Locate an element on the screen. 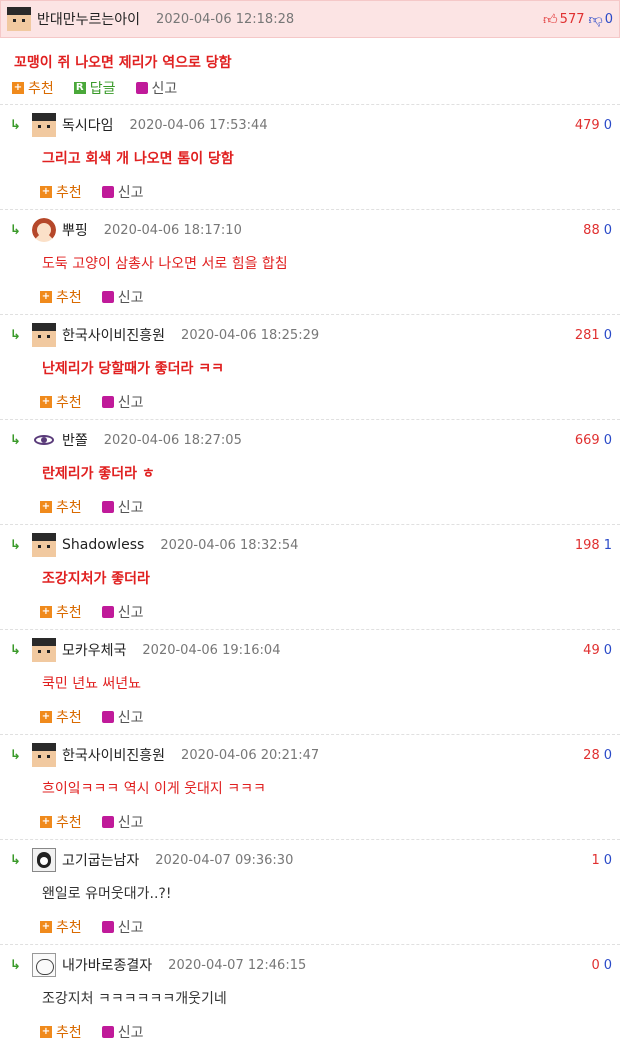  best-comment-text: 꼬맹이 쥐 나오면 제리가 역으로 당함 is located at coordinates (123, 63).